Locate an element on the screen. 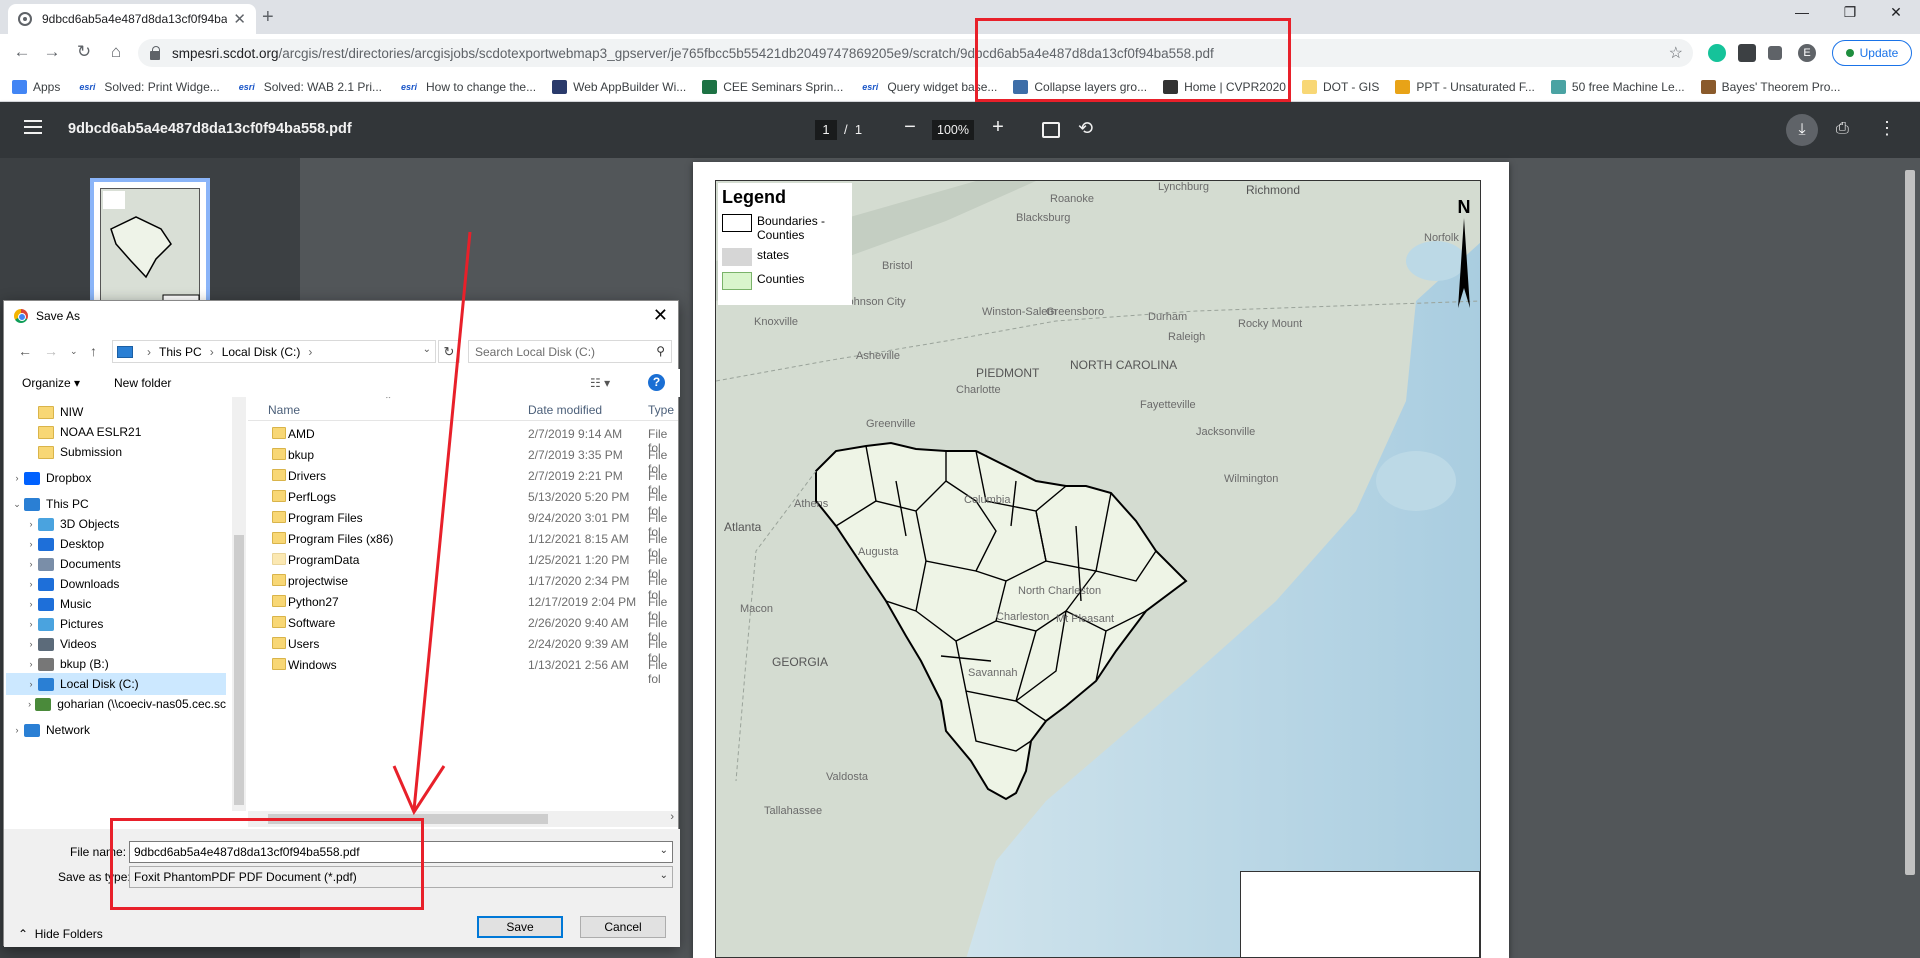  map-place-label: GEORGIA is located at coordinates (800, 662).